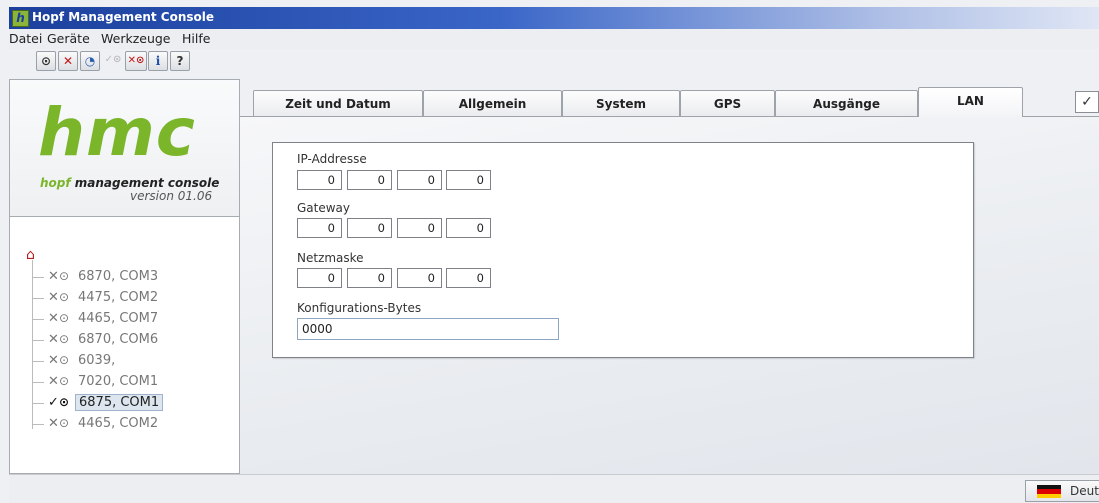  What do you see at coordinates (136, 38) in the screenshot?
I see `menu-werkzeuge: Werkzeuge` at bounding box center [136, 38].